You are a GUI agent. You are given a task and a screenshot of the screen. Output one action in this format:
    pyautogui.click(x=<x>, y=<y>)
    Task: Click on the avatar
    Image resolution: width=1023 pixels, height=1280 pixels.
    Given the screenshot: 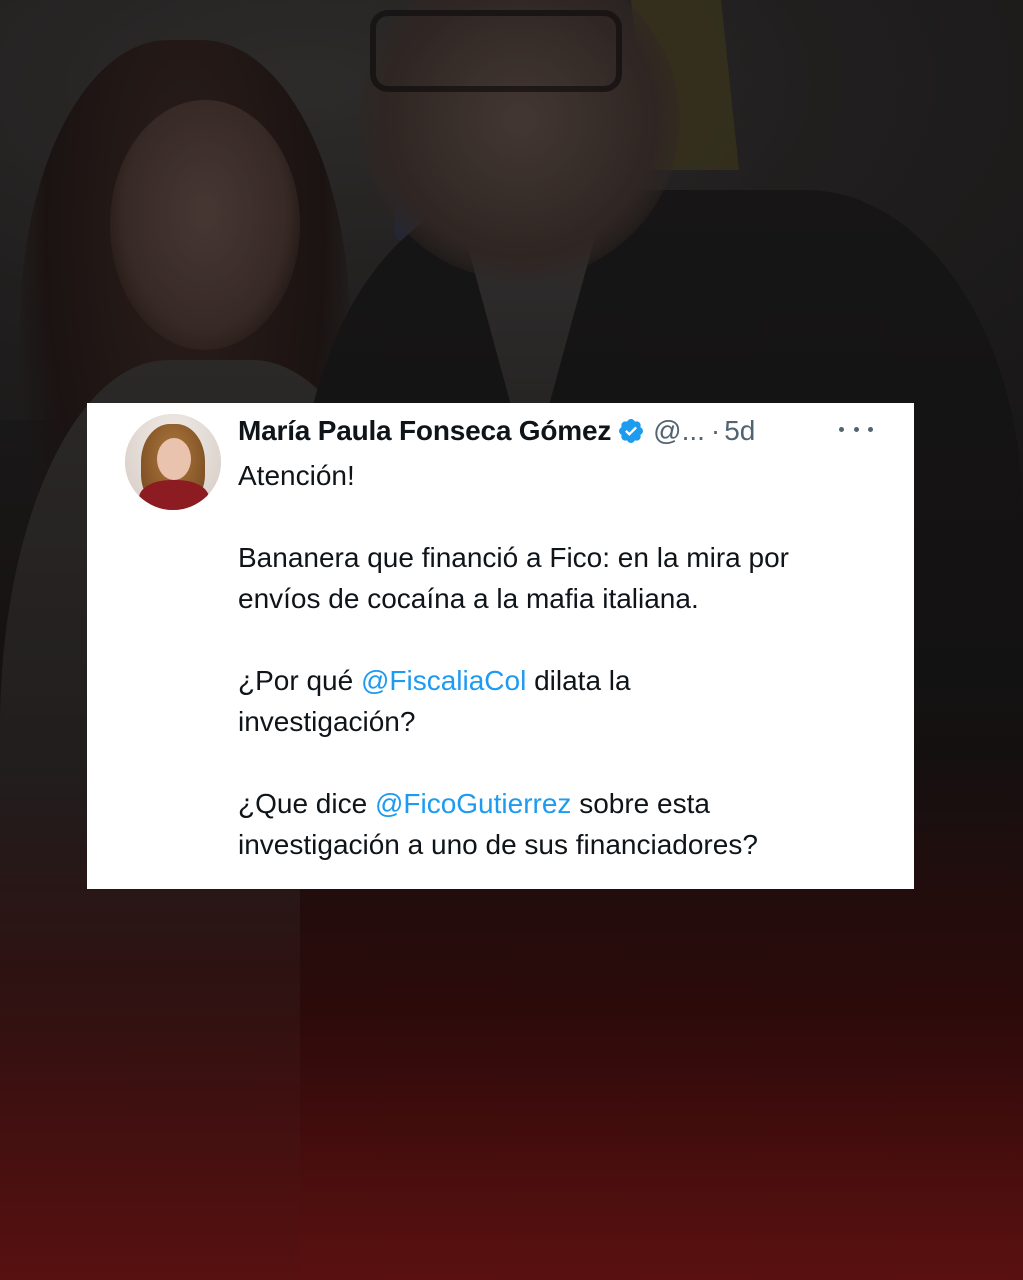 What is the action you would take?
    pyautogui.click(x=173, y=462)
    